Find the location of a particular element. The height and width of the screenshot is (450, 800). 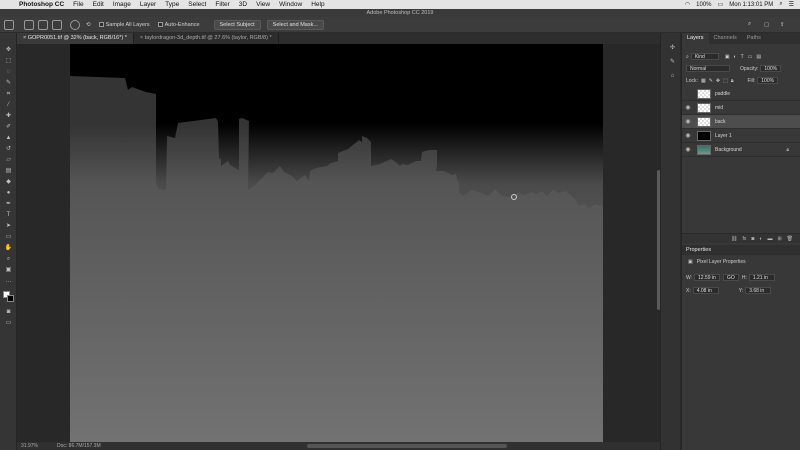

tab-layers: Layers is located at coordinates (695, 38).